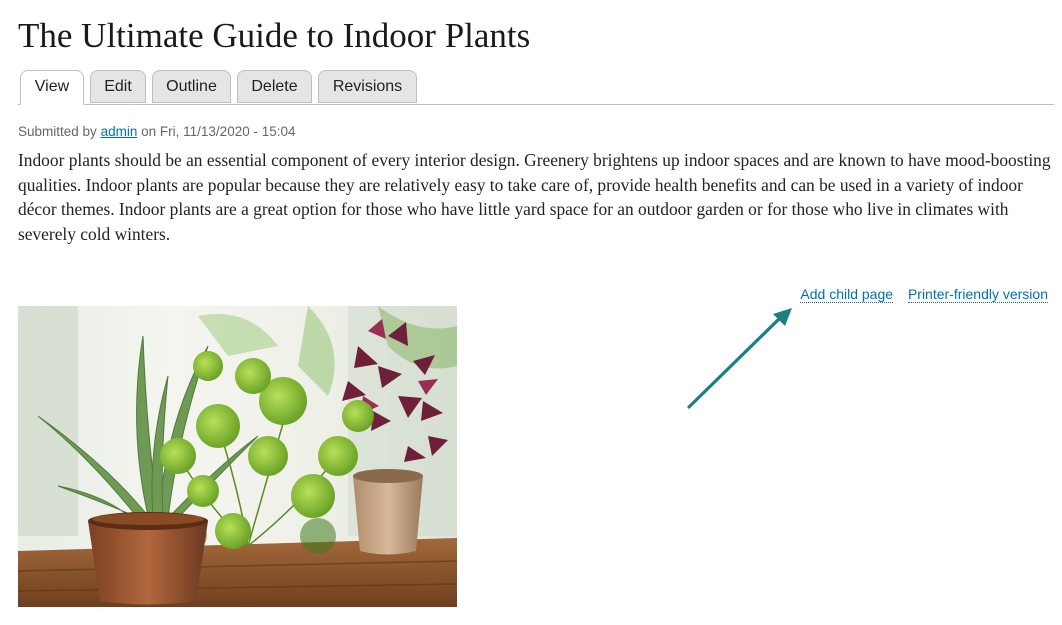 This screenshot has width=1062, height=625. What do you see at coordinates (191, 86) in the screenshot?
I see `tab-outline: Outline` at bounding box center [191, 86].